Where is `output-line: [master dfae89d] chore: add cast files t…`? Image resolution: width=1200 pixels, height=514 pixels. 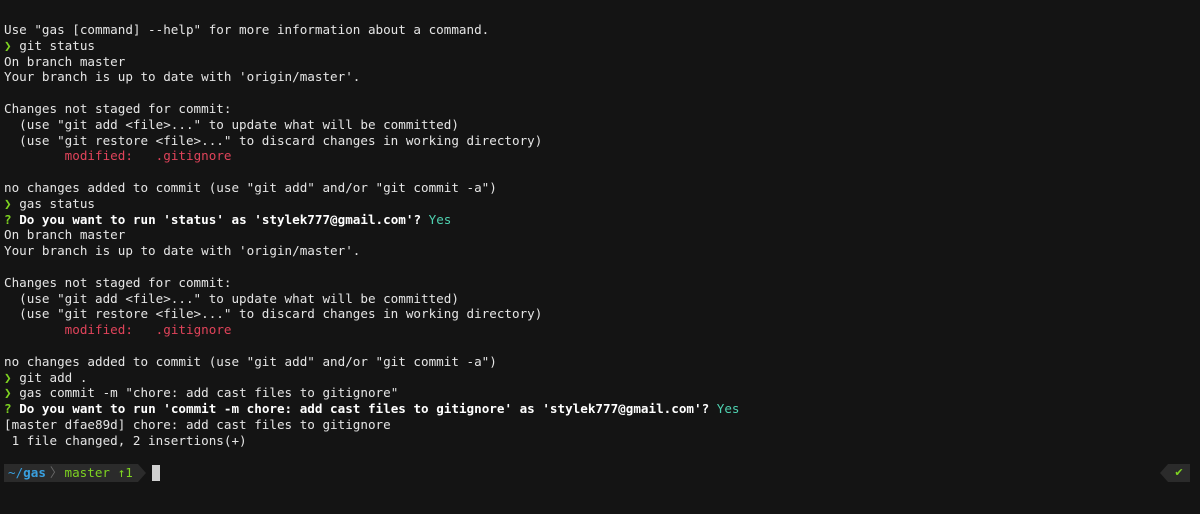
output-line: [master dfae89d] chore: add cast files t… is located at coordinates (197, 424).